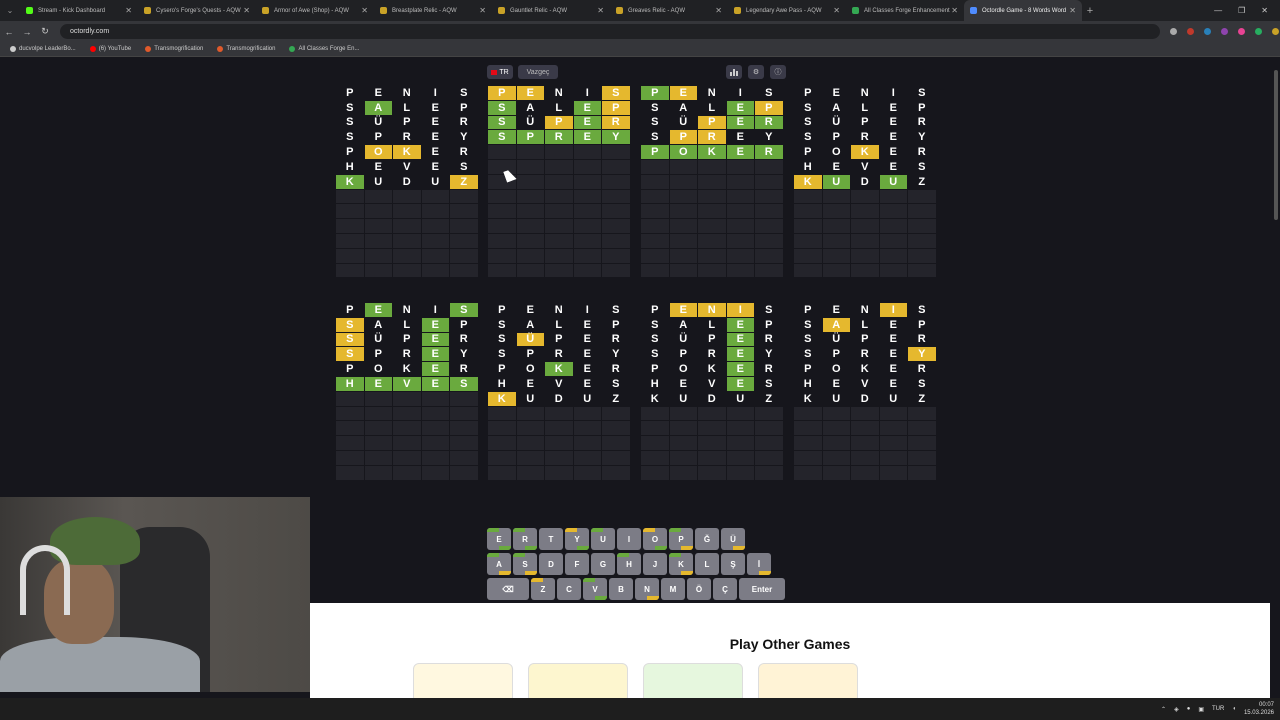 This screenshot has height=720, width=1280. What do you see at coordinates (707, 564) in the screenshot?
I see `key: L` at bounding box center [707, 564].